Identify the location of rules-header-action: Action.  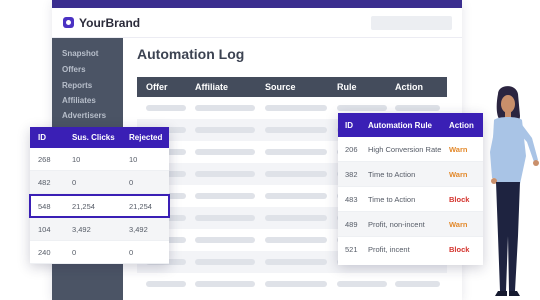
(461, 125).